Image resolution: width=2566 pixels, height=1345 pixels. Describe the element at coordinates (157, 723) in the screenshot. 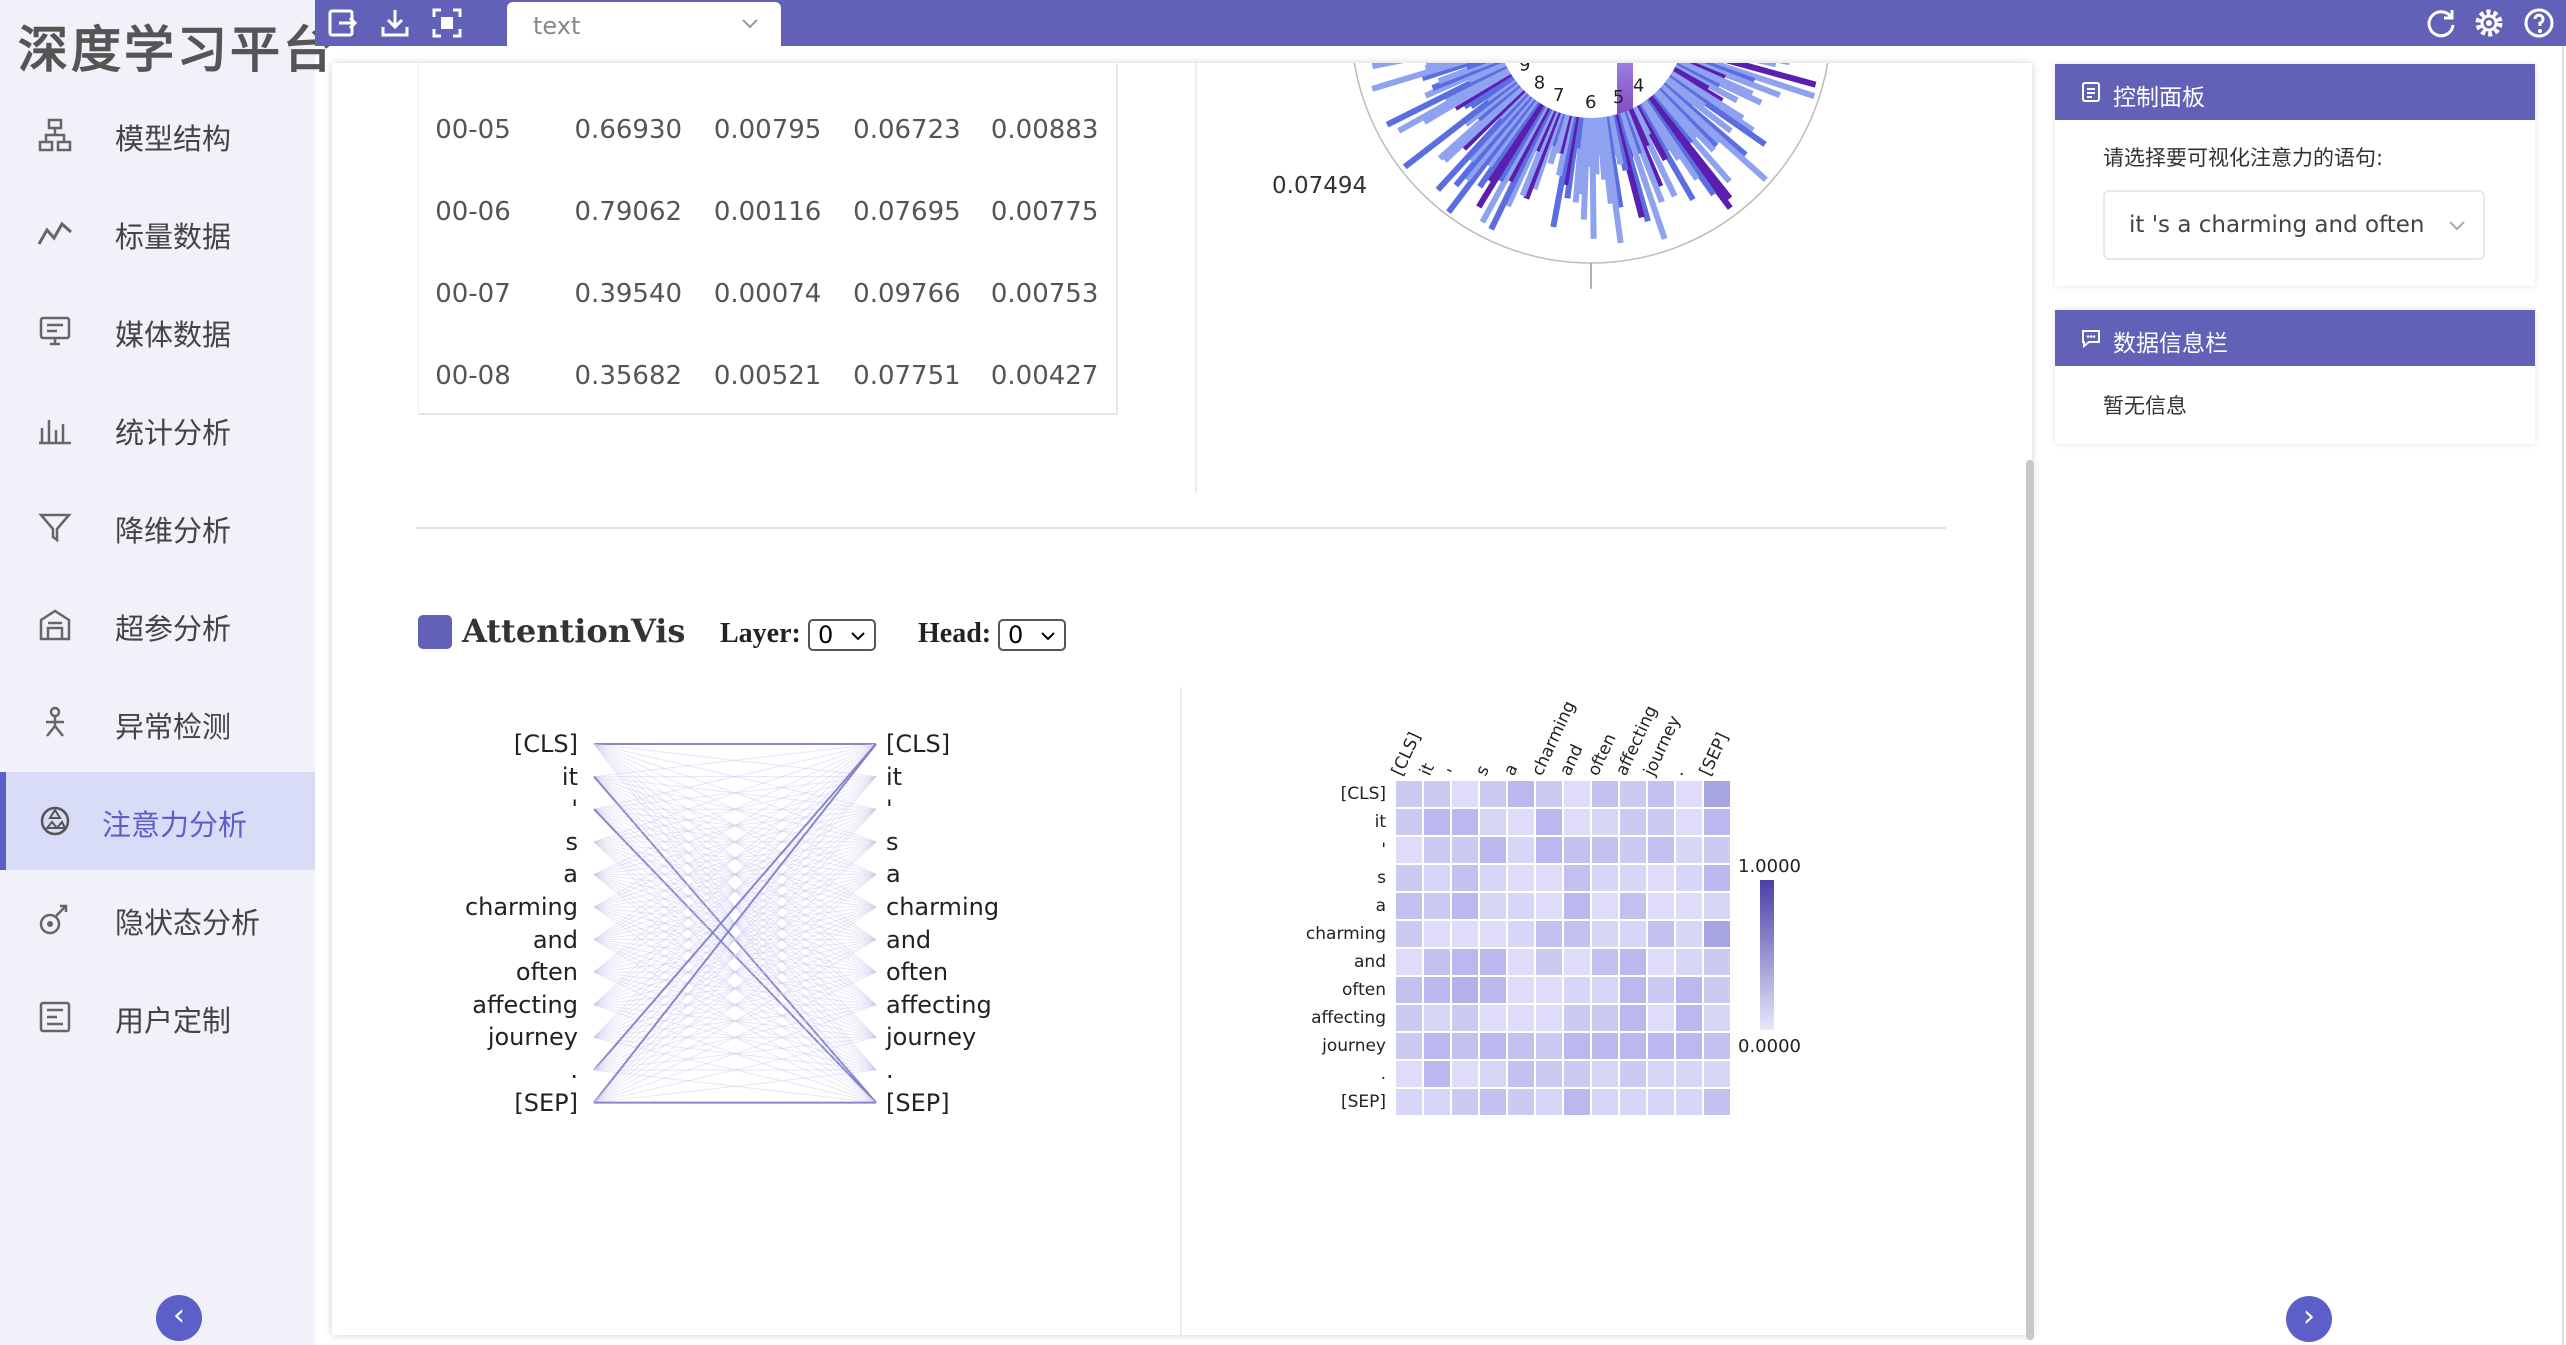

I see `sidebar-item-6: 异常检测` at that location.